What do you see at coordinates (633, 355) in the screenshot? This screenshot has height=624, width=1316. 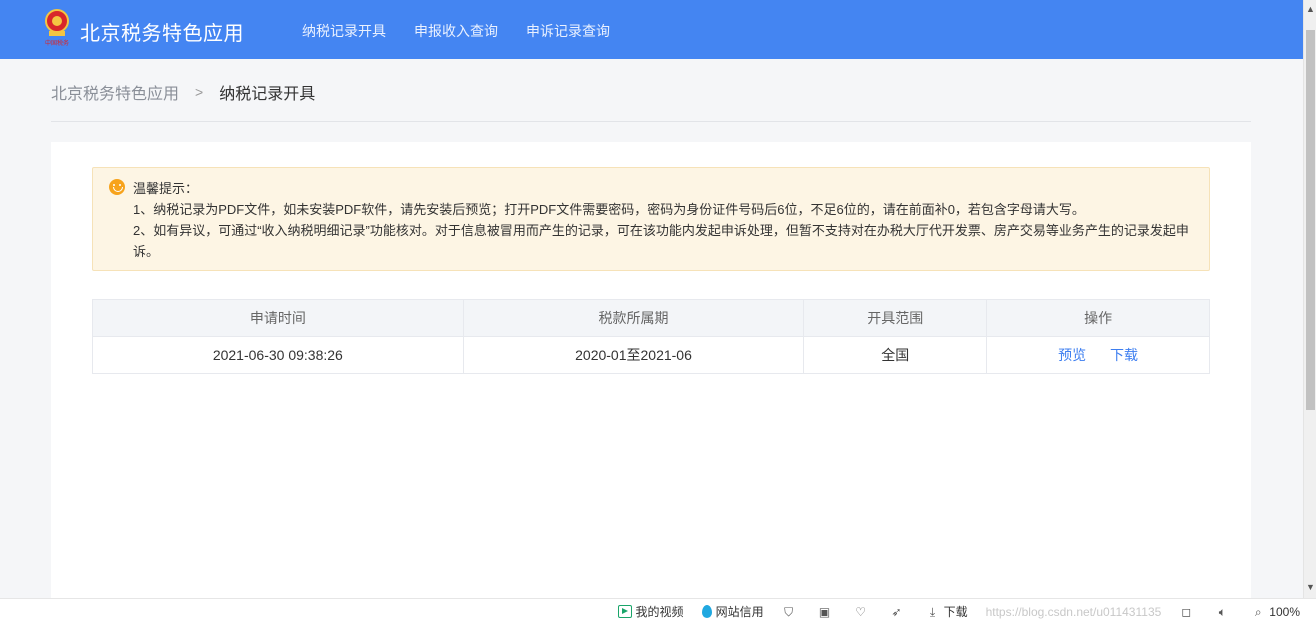 I see `cell-period: 2020-01至2021-06` at bounding box center [633, 355].